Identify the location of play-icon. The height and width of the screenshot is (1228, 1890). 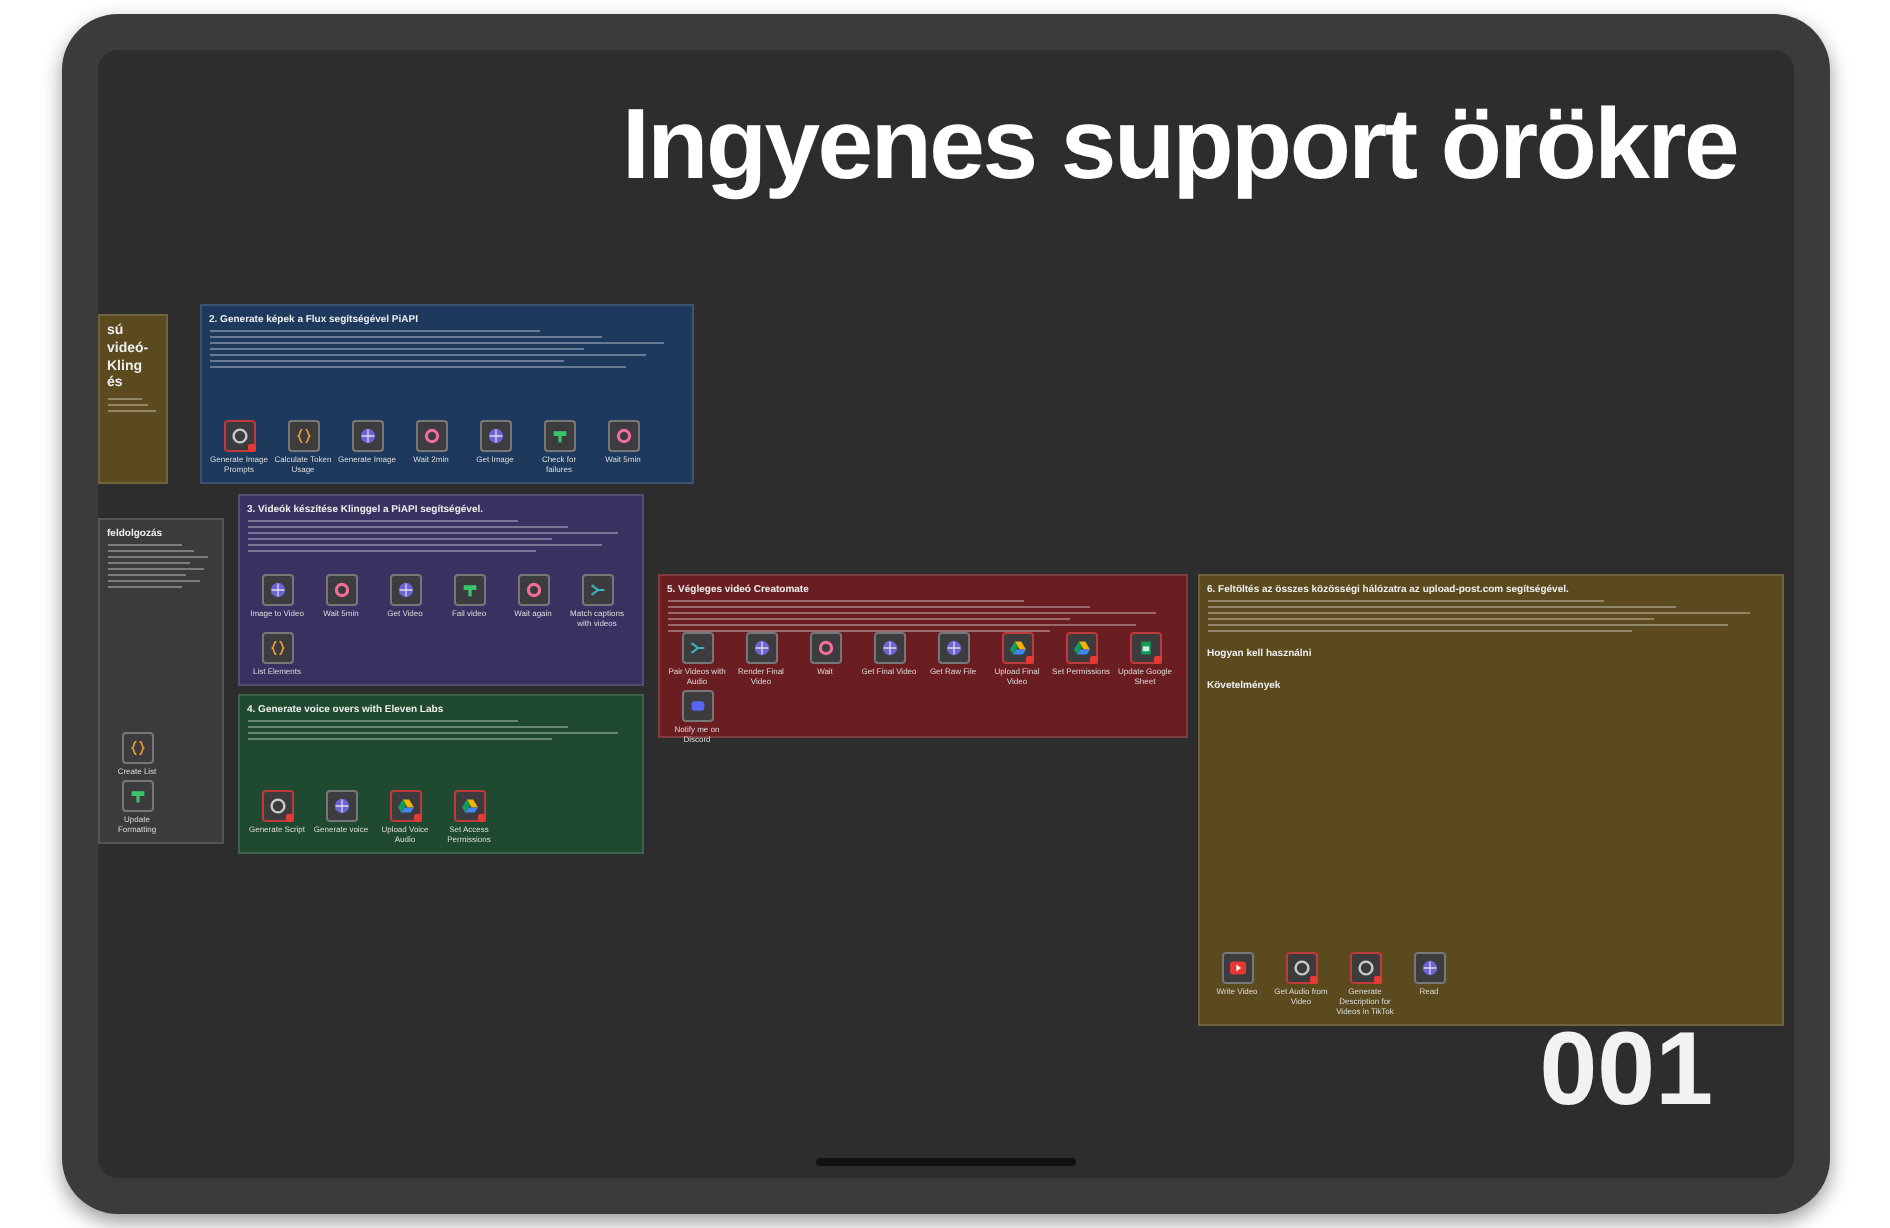
(1237, 968).